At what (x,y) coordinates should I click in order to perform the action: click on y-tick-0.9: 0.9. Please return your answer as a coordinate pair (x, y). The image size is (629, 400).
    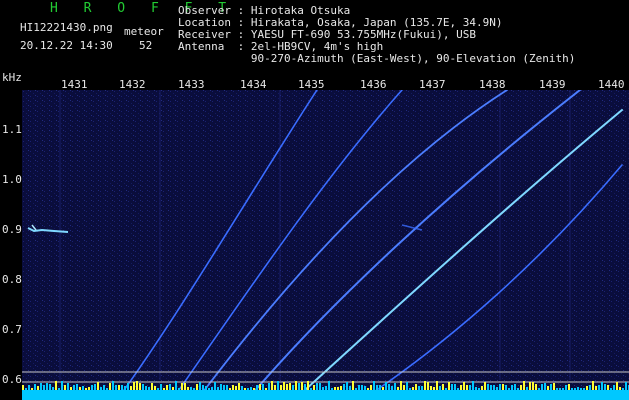
    Looking at the image, I should click on (12, 229).